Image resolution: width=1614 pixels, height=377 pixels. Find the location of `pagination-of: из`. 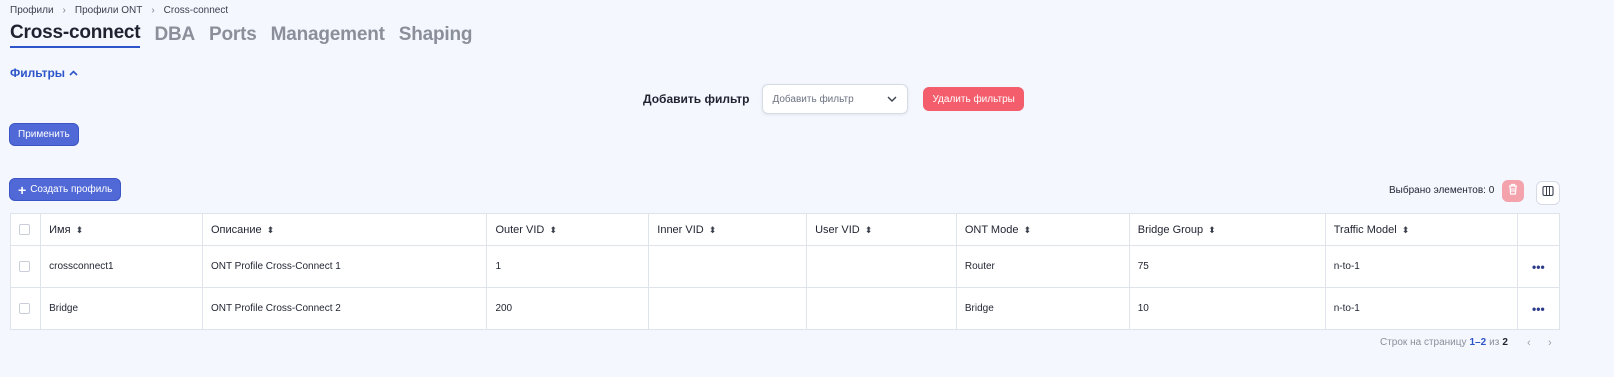

pagination-of: из is located at coordinates (1494, 342).